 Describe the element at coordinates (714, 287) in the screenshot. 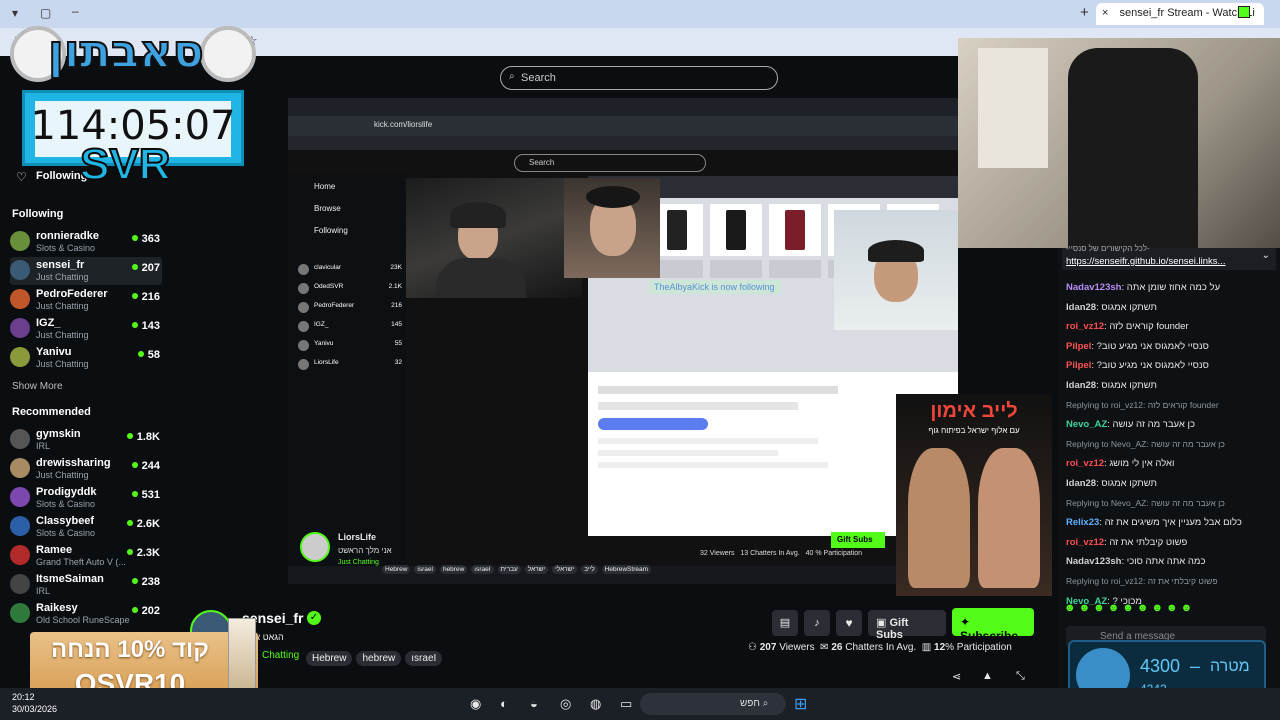

I see `follow-notice: TheAlbyaKick is now following` at that location.